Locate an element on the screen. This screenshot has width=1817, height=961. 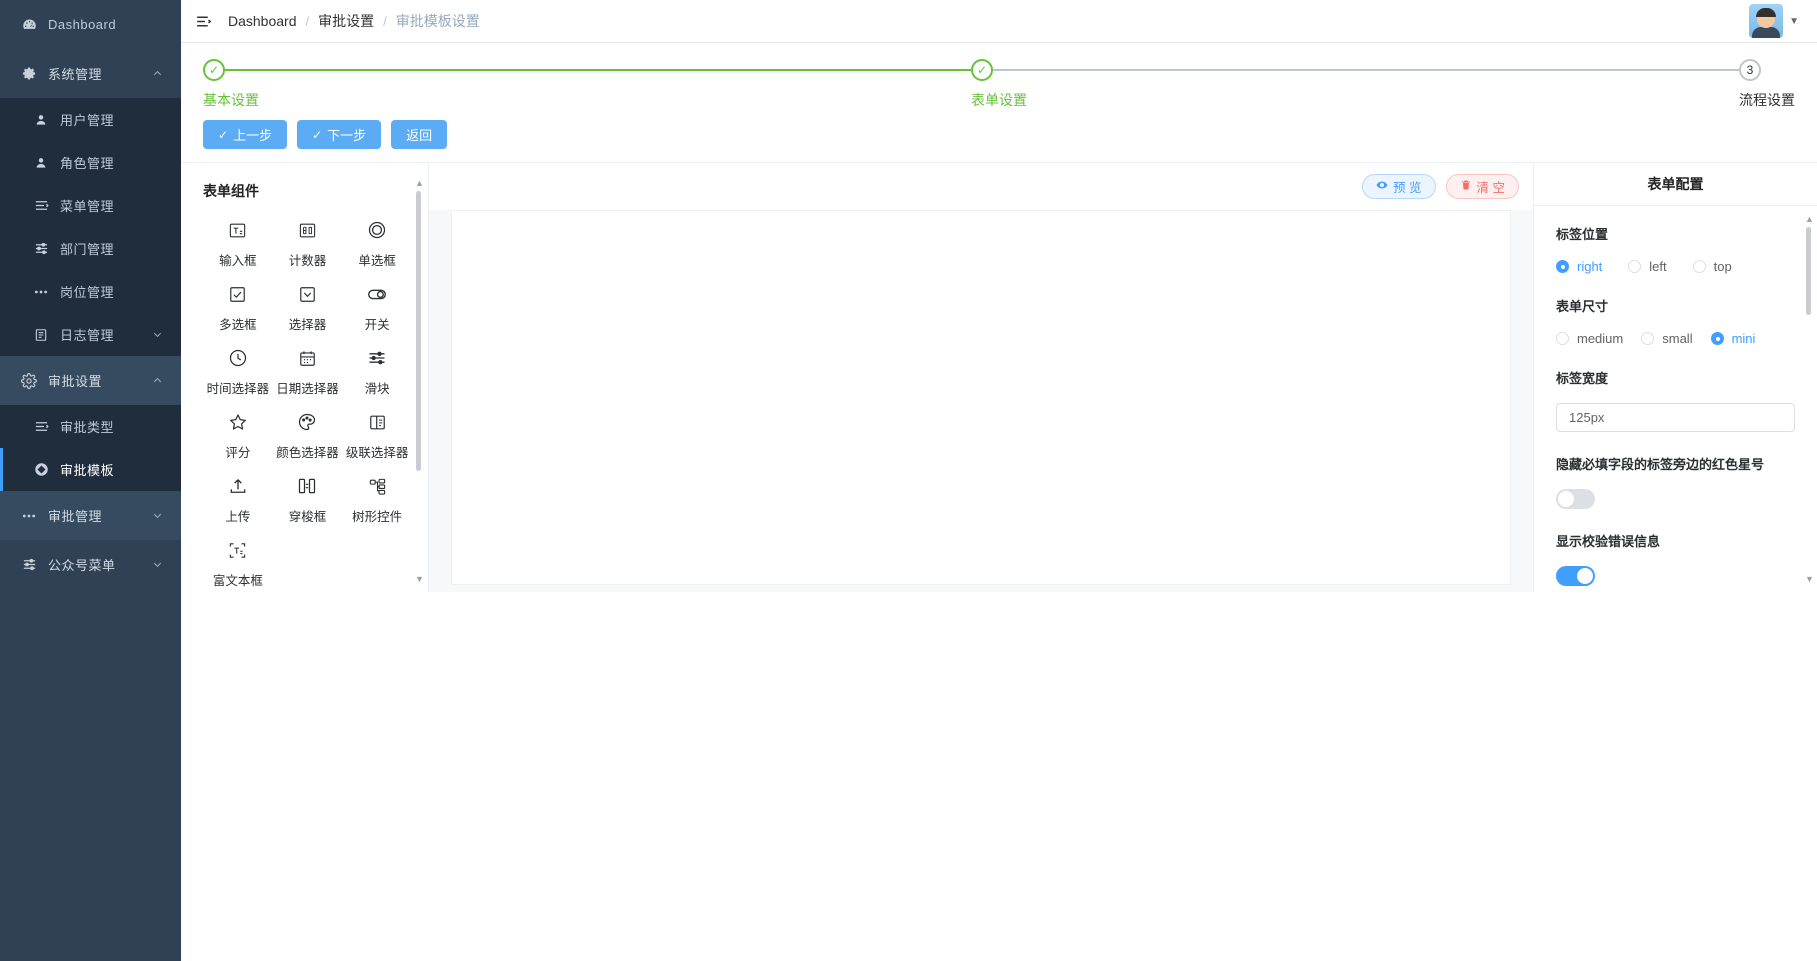
palette-item-select: 选择器 is located at coordinates (308, 303).